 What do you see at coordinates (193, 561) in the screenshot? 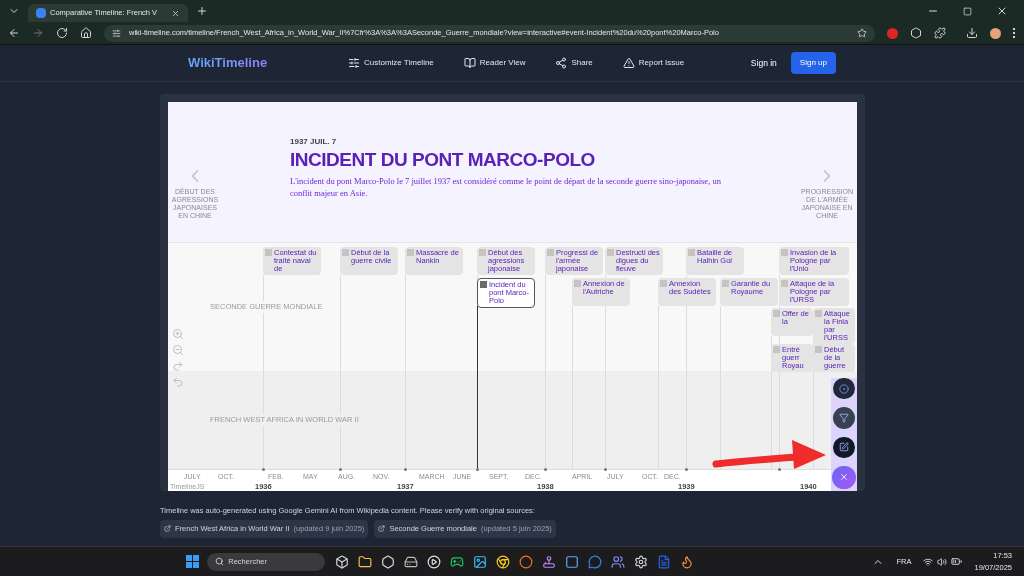
I see `start-icon` at bounding box center [193, 561].